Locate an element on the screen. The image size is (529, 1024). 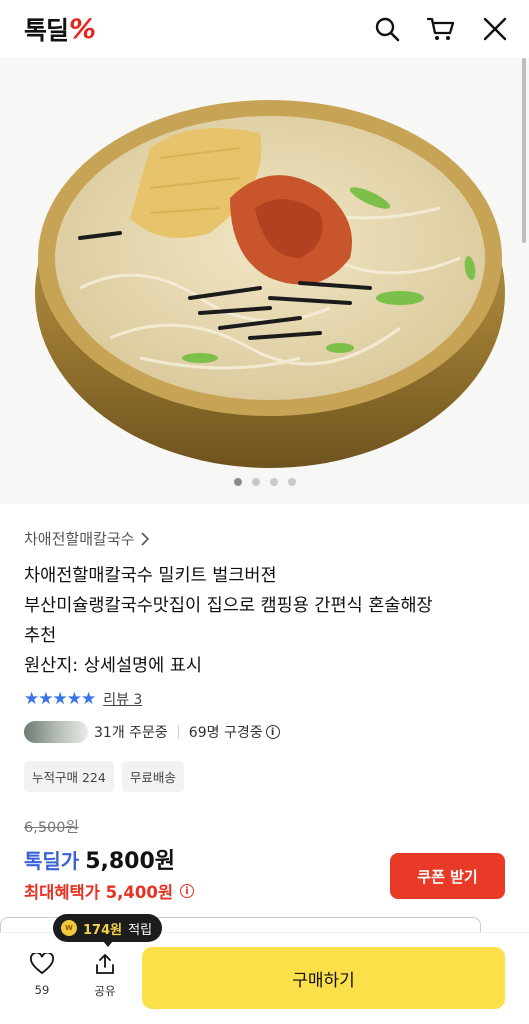
logo-mark: % is located at coordinates (82, 29).